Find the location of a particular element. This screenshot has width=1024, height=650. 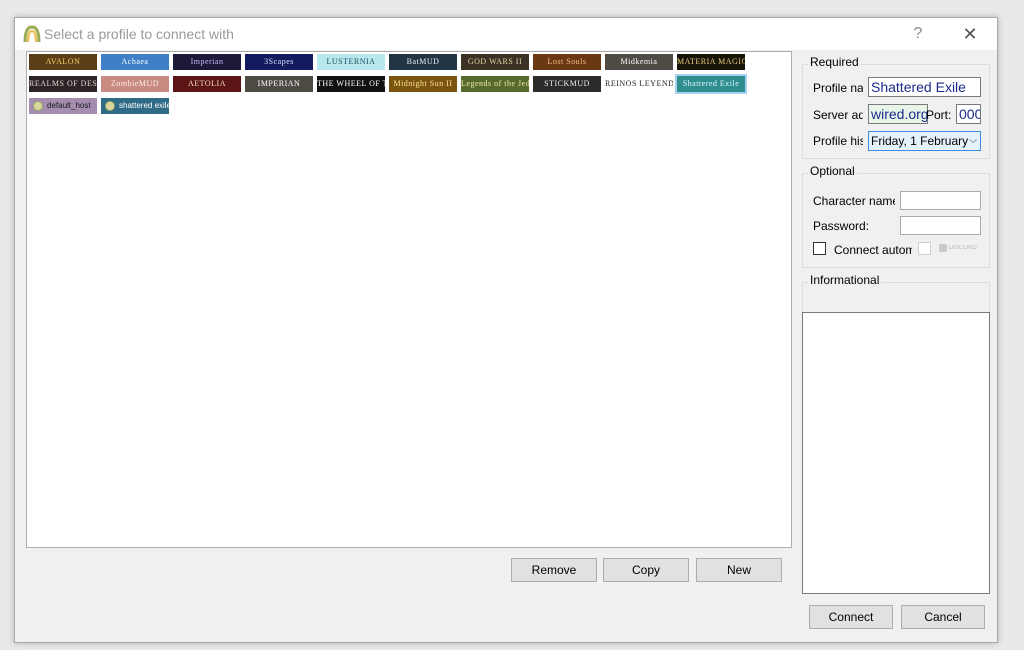

profile-tile: Achaea is located at coordinates (135, 62).